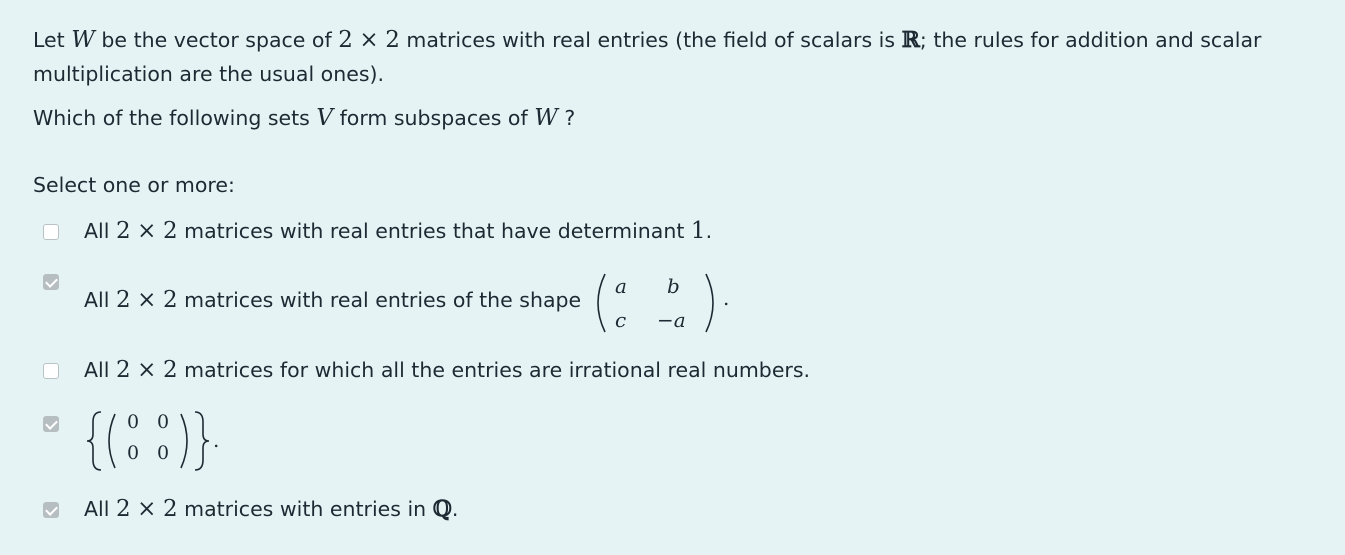 The image size is (1345, 555). What do you see at coordinates (621, 320) in the screenshot?
I see `matrix-entry: c` at bounding box center [621, 320].